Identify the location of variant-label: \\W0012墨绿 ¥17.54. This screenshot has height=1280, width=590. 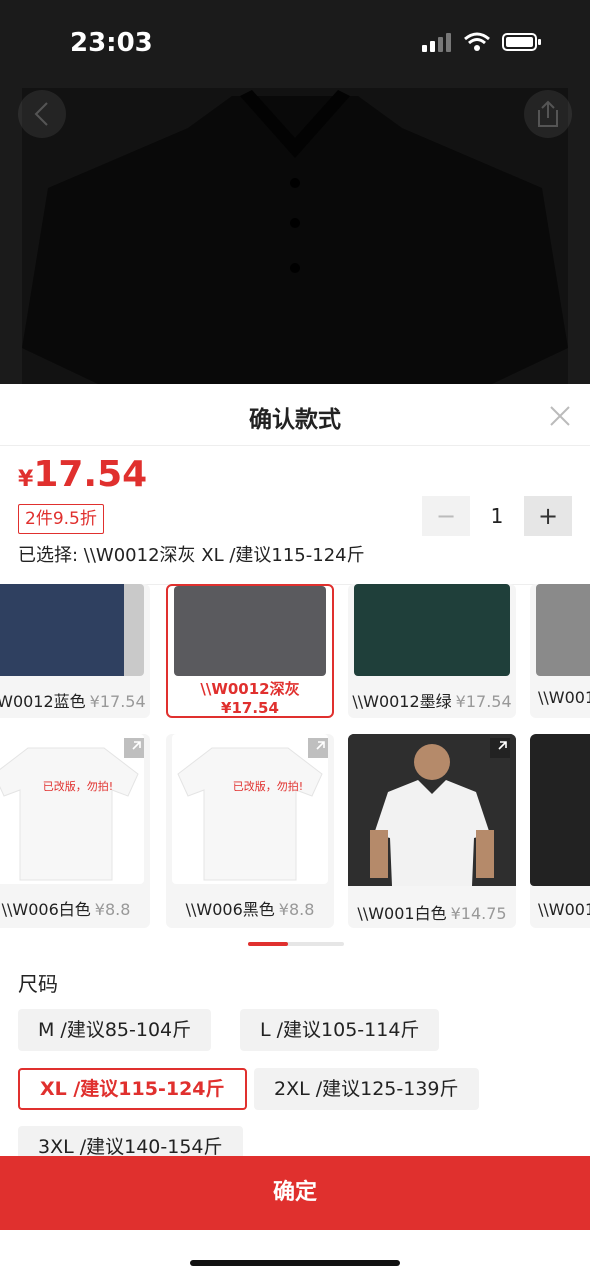
(432, 701).